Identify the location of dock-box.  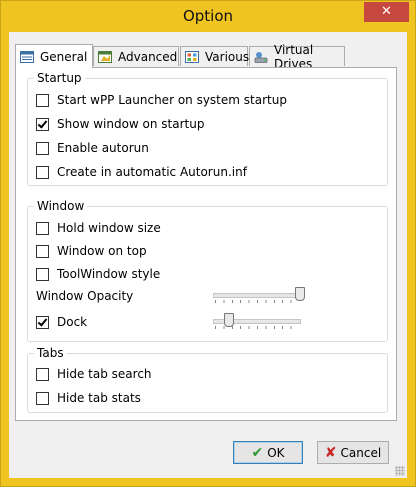
(42, 322).